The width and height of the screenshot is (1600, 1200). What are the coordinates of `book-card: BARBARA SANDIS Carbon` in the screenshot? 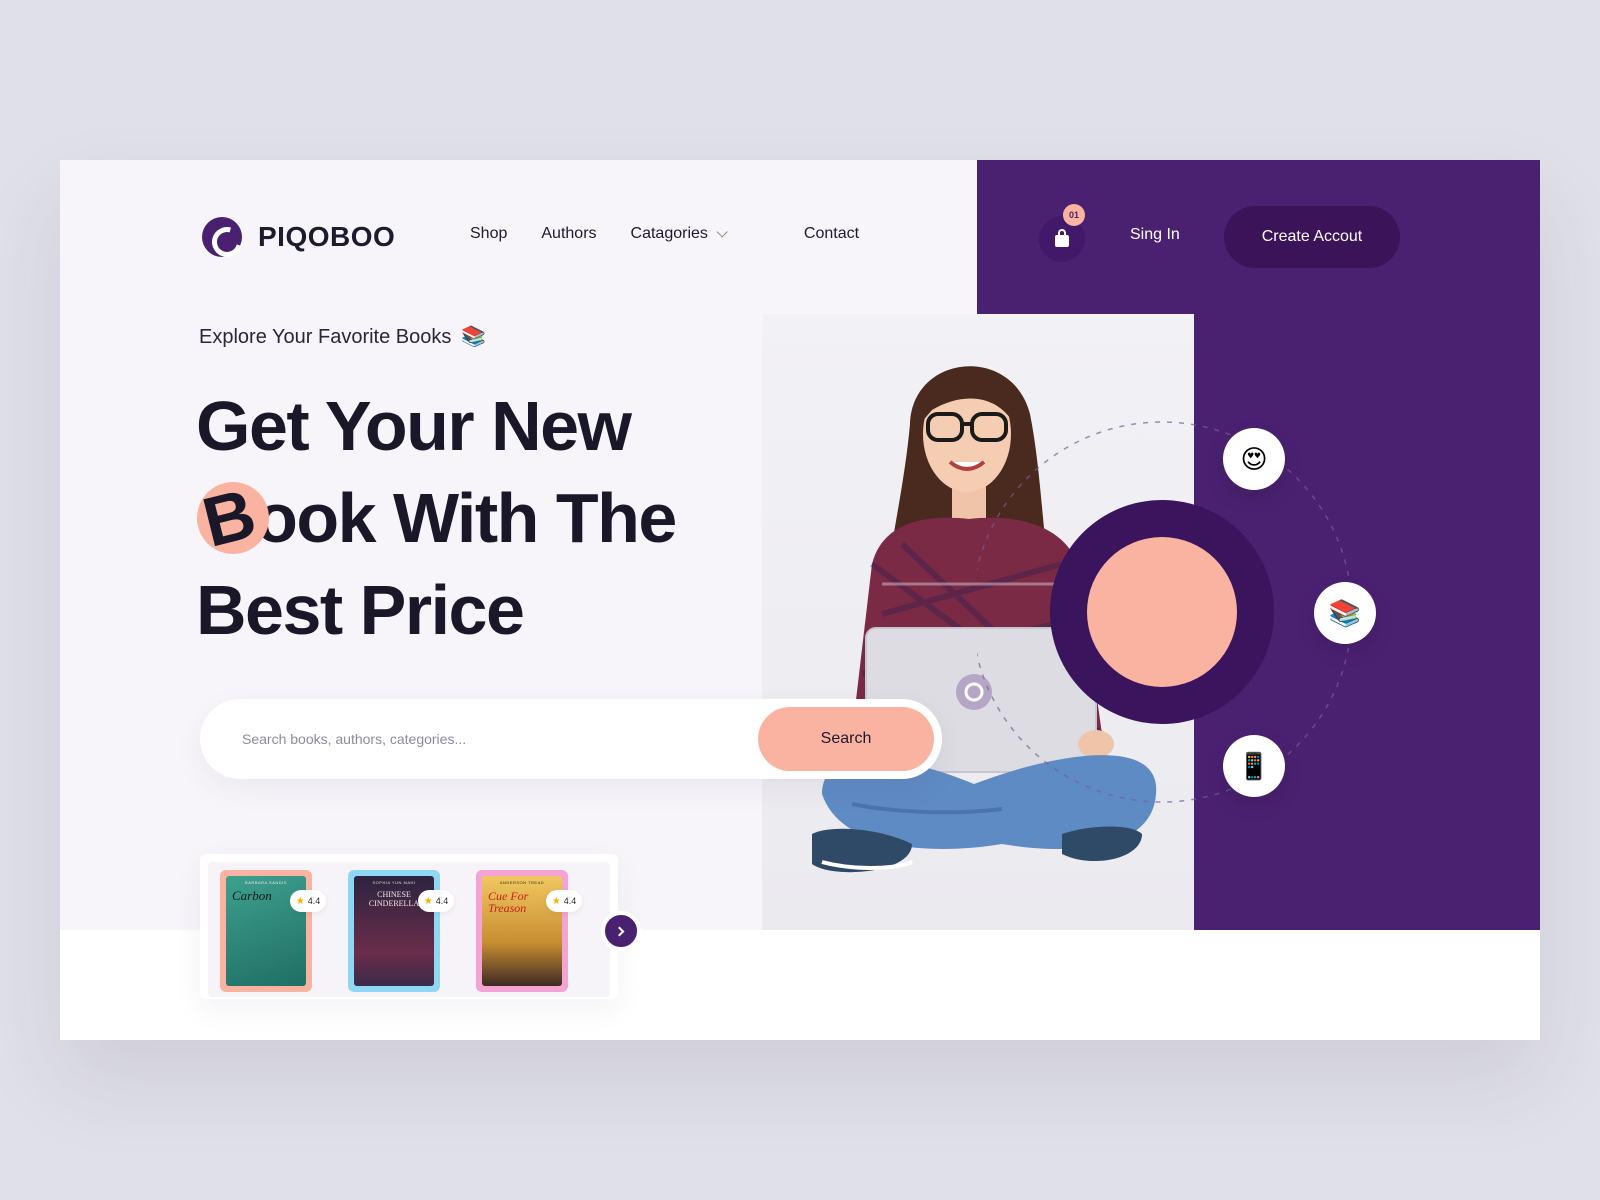 It's located at (266, 931).